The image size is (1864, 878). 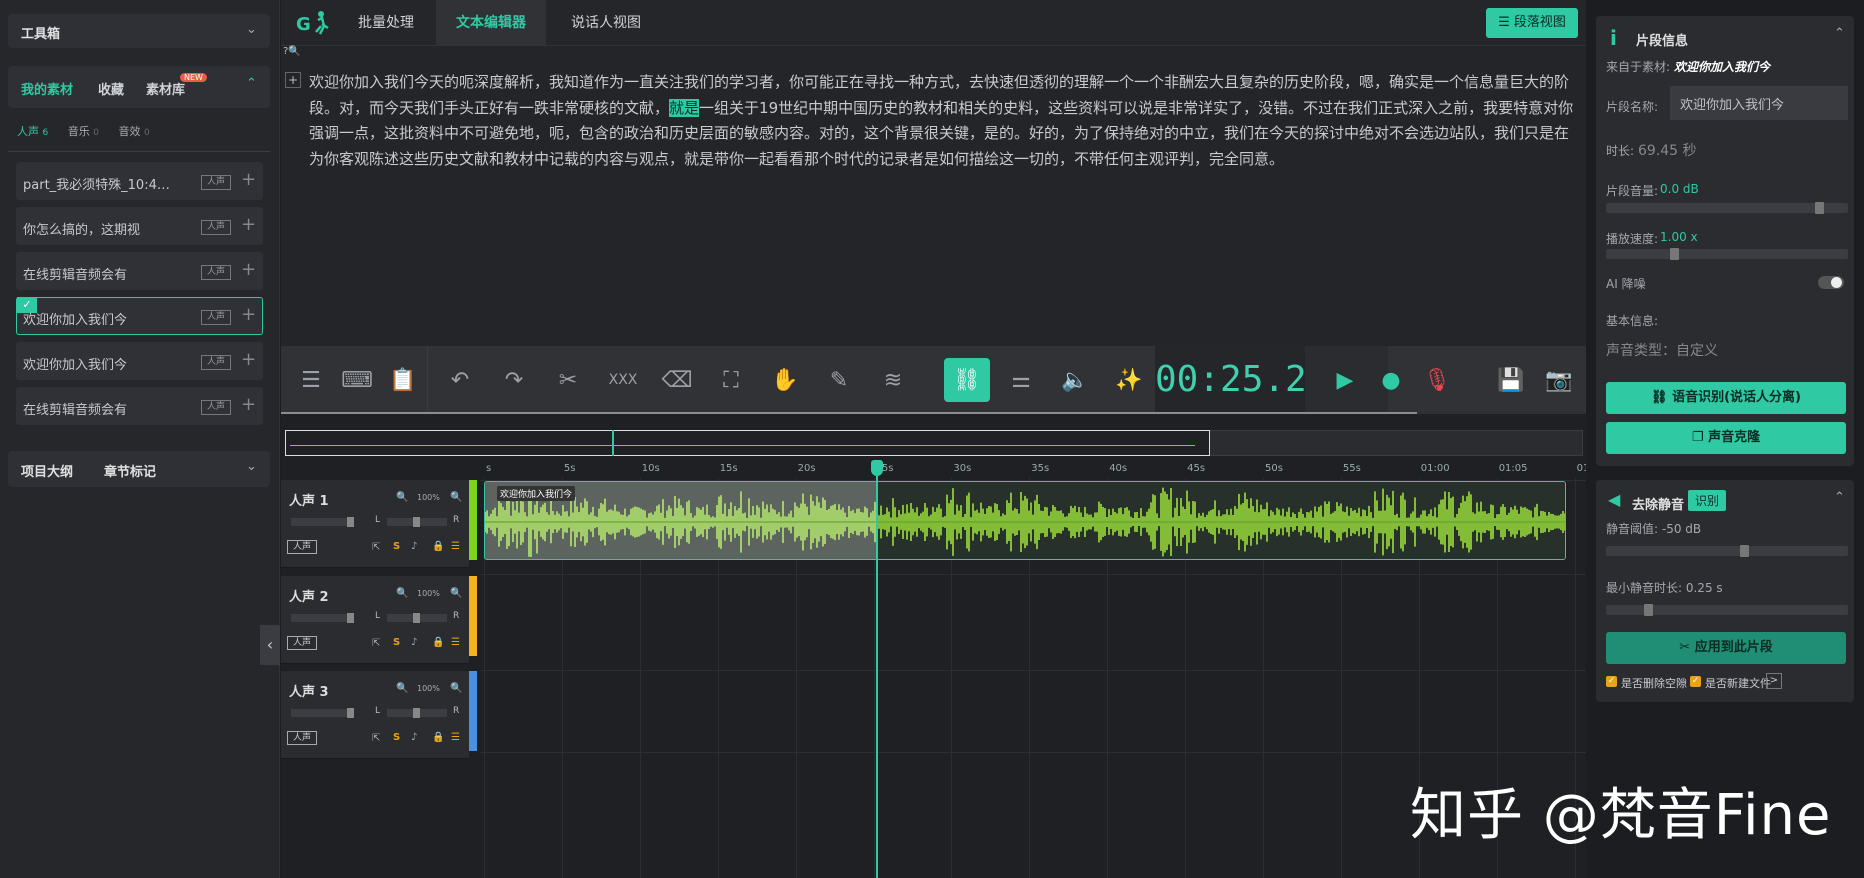 What do you see at coordinates (311, 380) in the screenshot?
I see `menu-icon: ☰` at bounding box center [311, 380].